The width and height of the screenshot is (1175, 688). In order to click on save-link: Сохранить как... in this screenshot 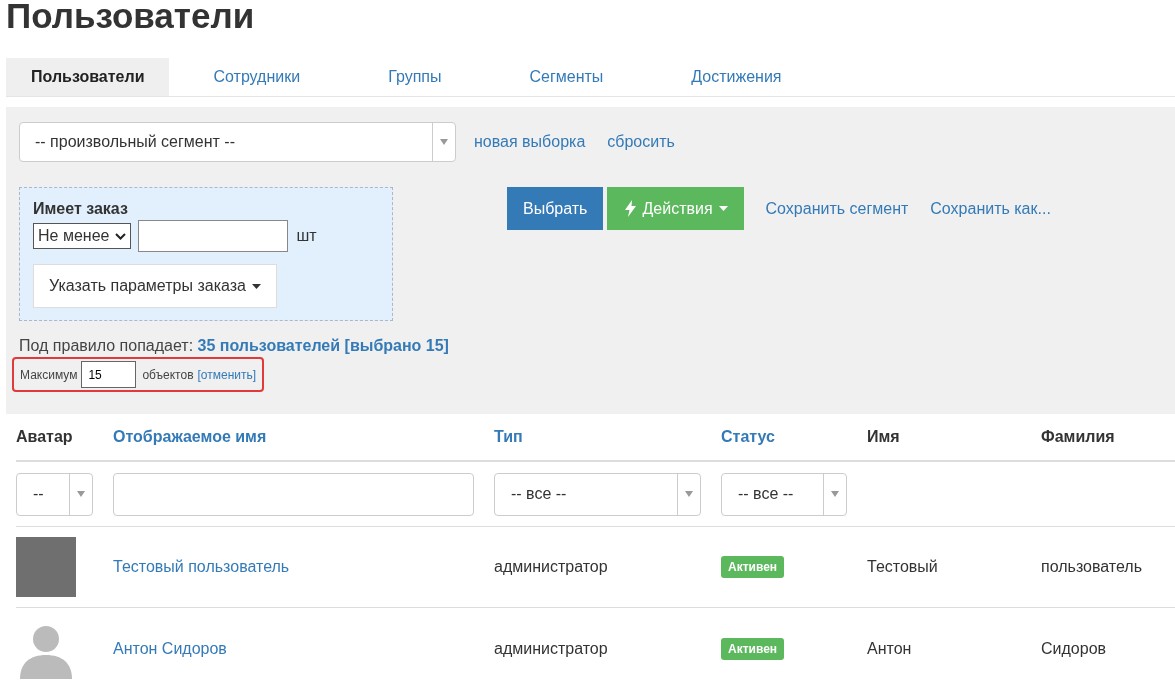, I will do `click(990, 208)`.